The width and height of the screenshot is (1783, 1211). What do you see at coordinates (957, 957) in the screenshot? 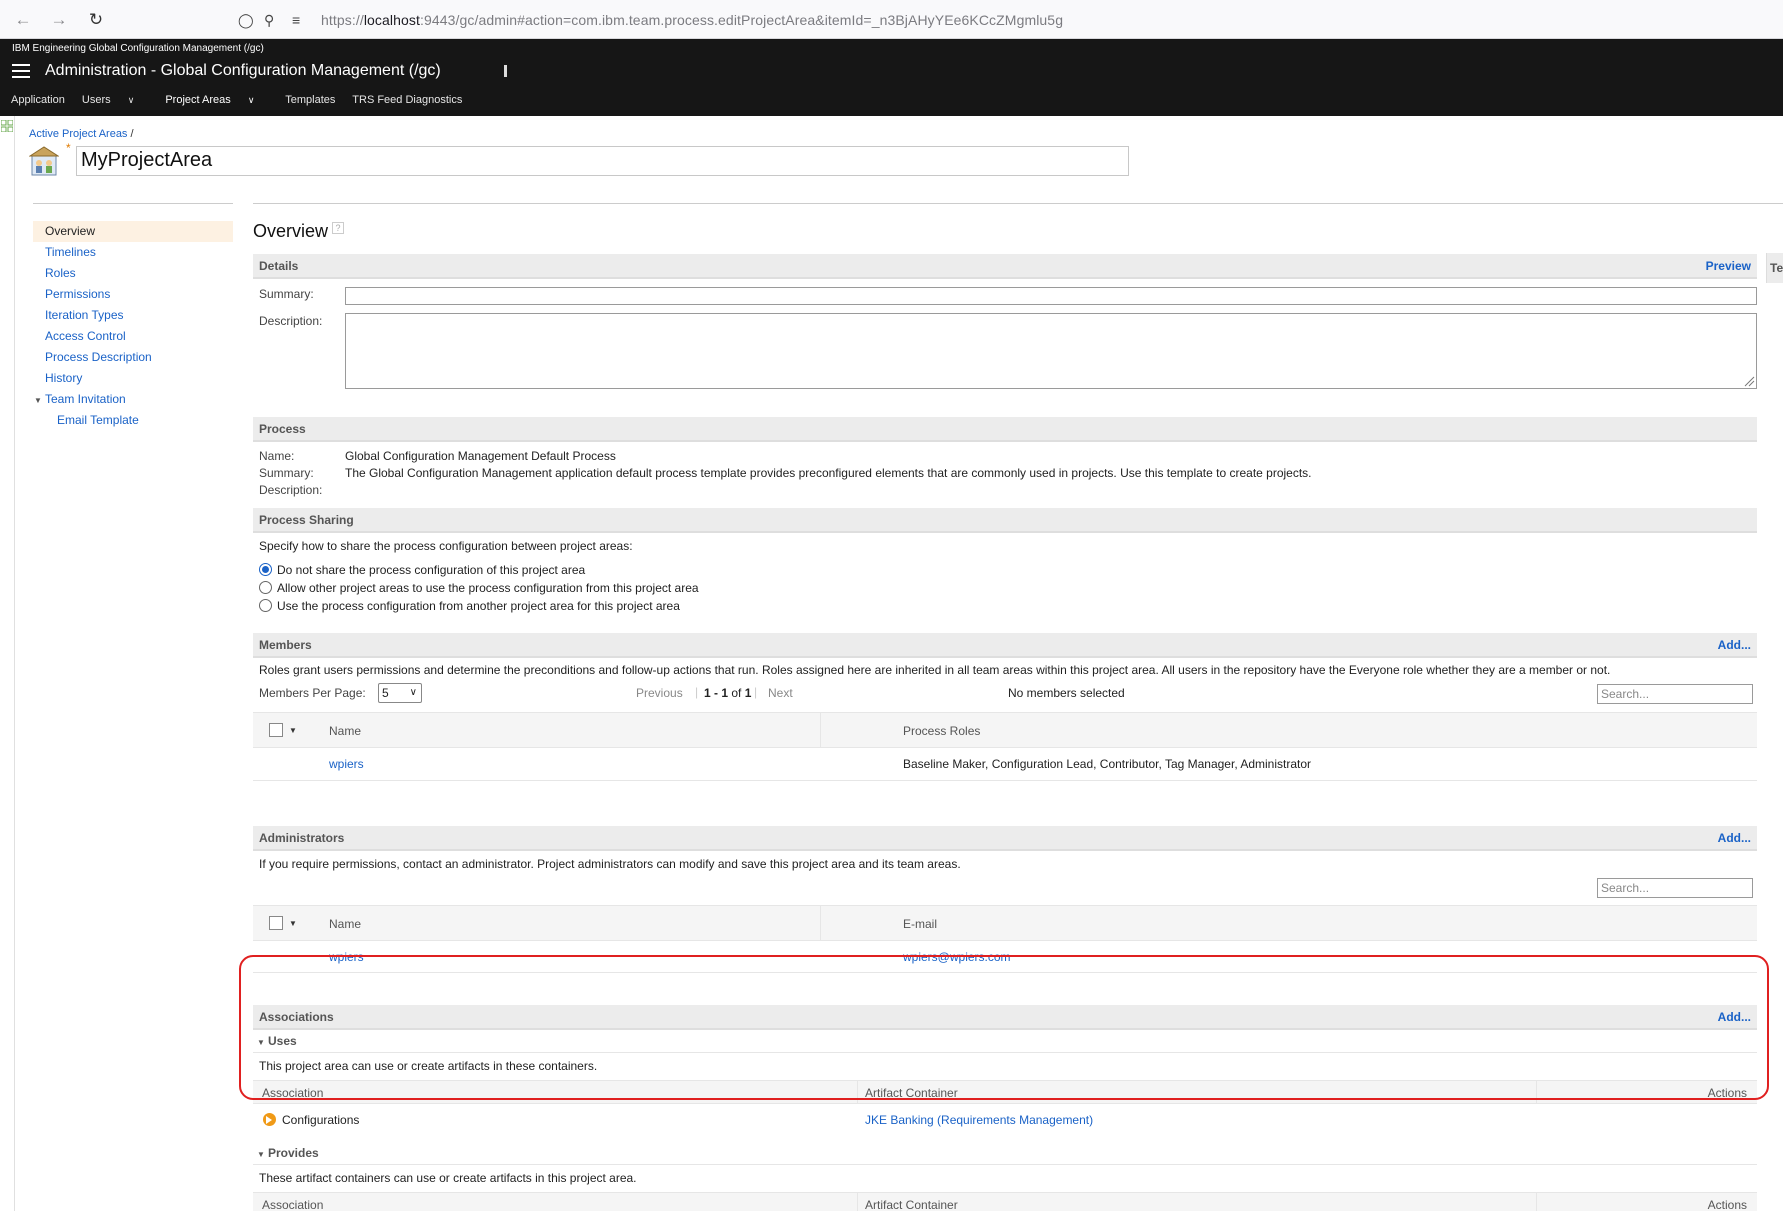
I see `administrator-email-link: wpiers@wpiers.com` at bounding box center [957, 957].